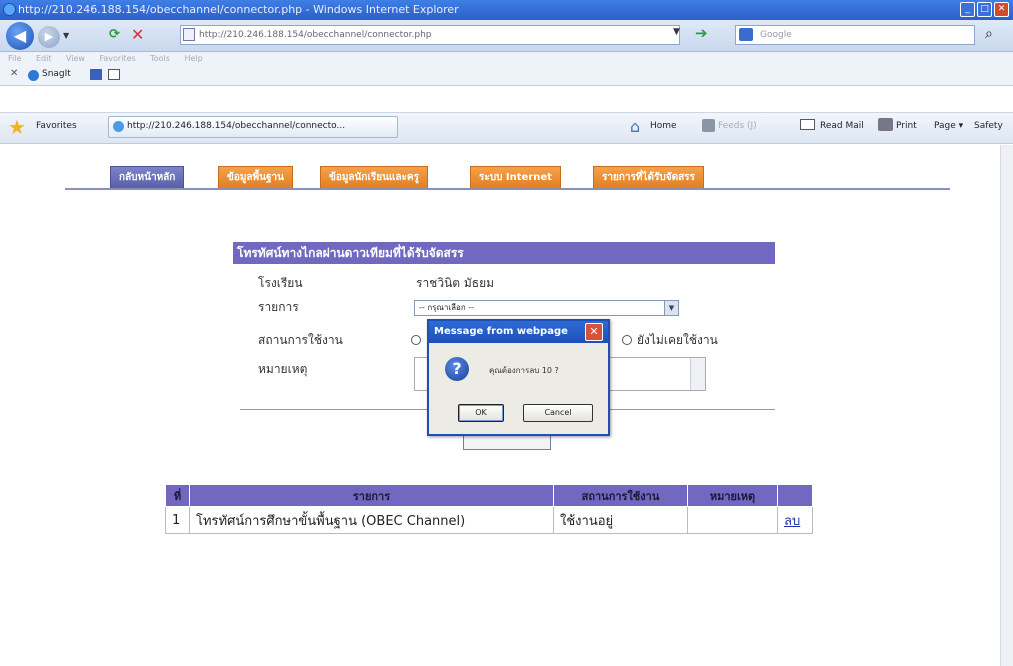  Describe the element at coordinates (524, 370) in the screenshot. I see `dialog-message: คุณต้องการลบ 10 ?` at that location.